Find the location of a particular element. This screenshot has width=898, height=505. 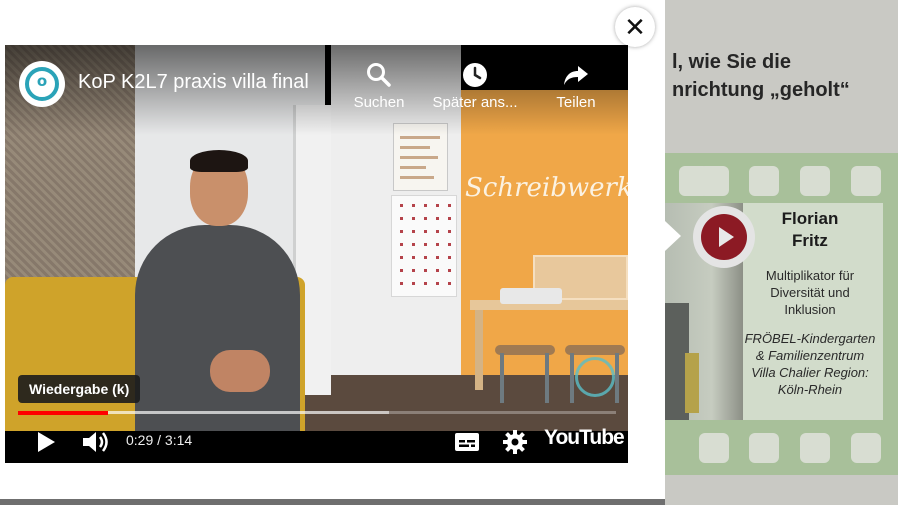

player-controls: 0:29 / 3:14 YouTube is located at coordinates (316, 442).